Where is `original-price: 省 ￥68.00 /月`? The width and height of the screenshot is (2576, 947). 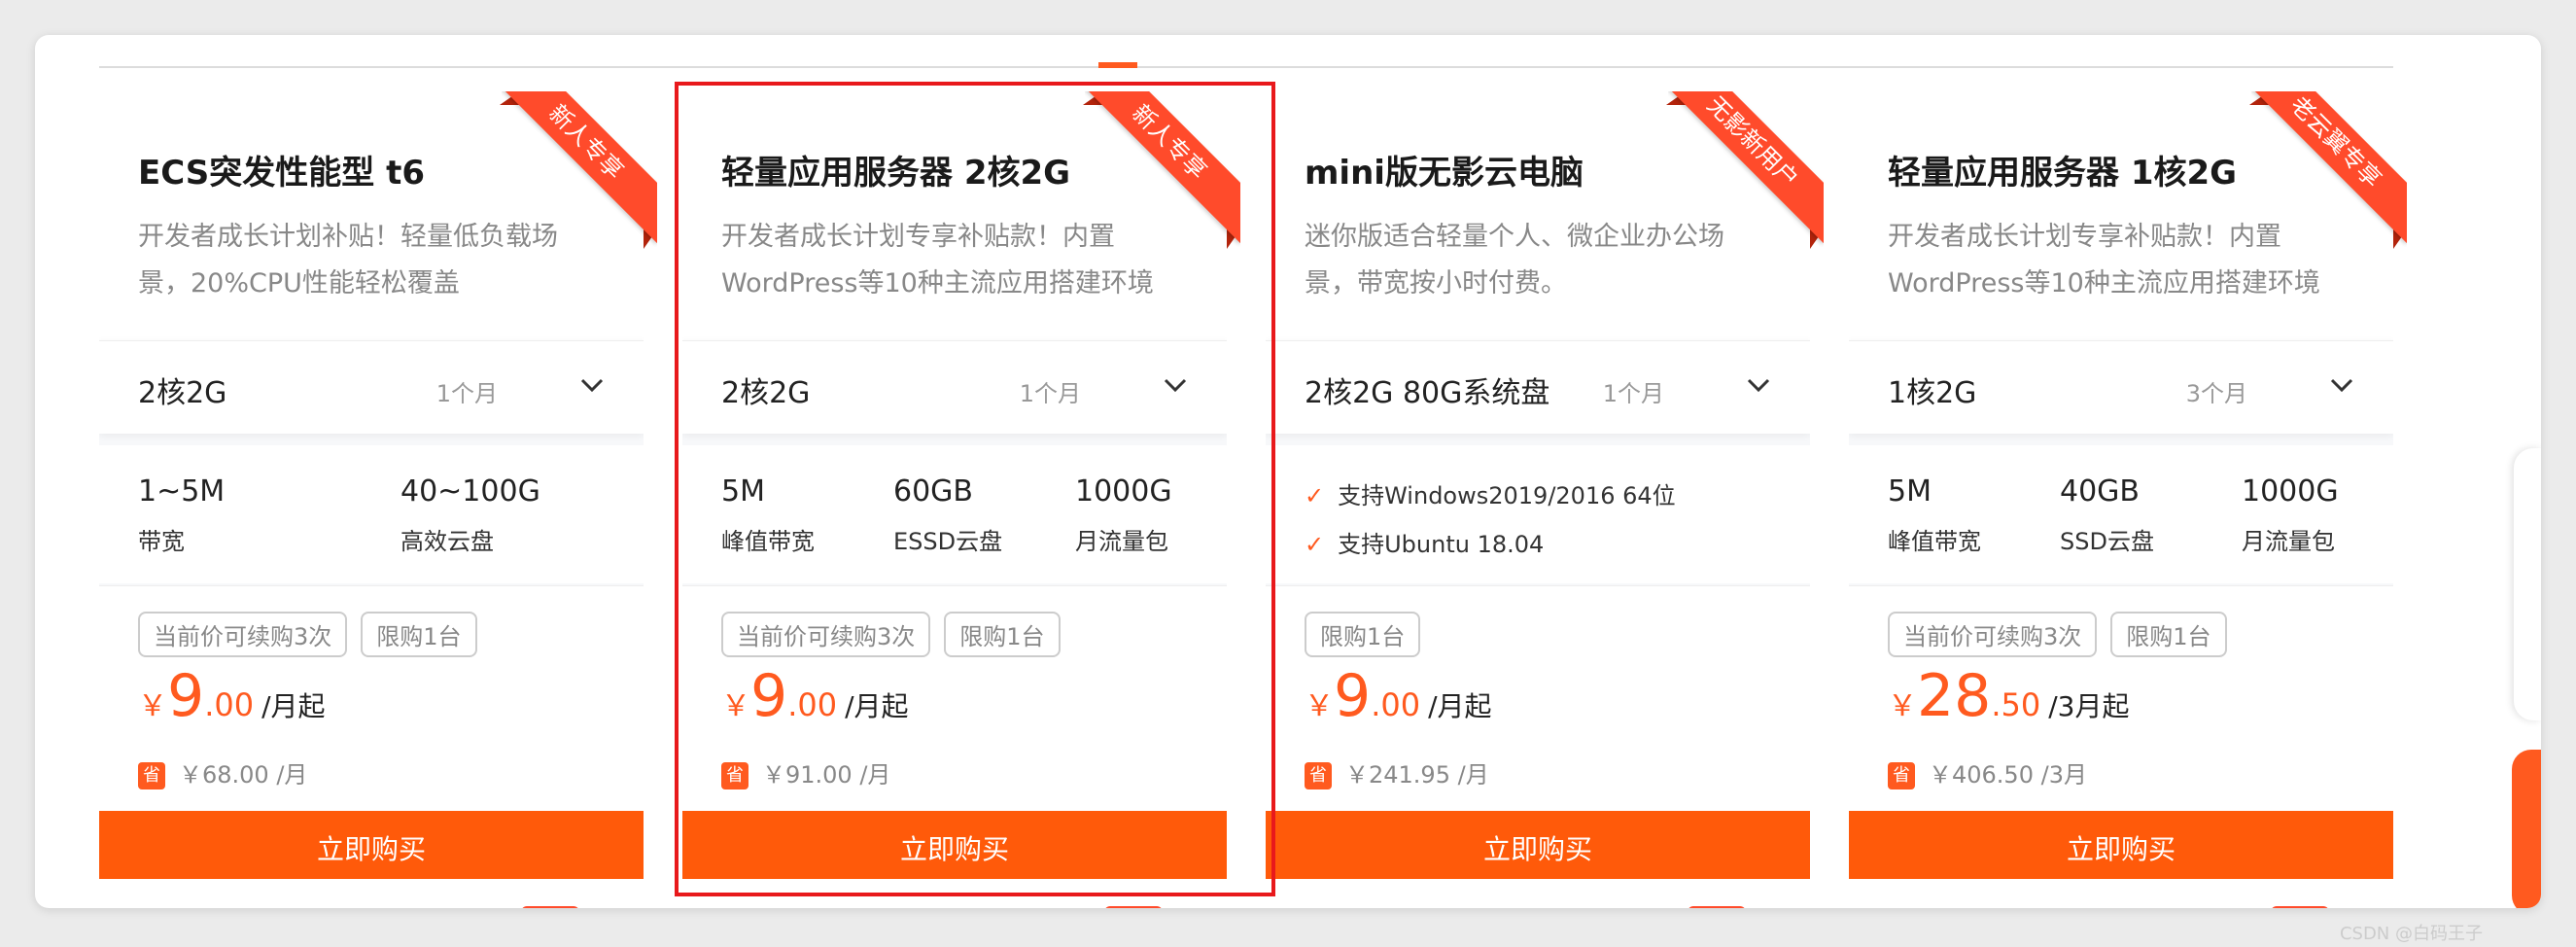 original-price: 省 ￥68.00 /月 is located at coordinates (222, 772).